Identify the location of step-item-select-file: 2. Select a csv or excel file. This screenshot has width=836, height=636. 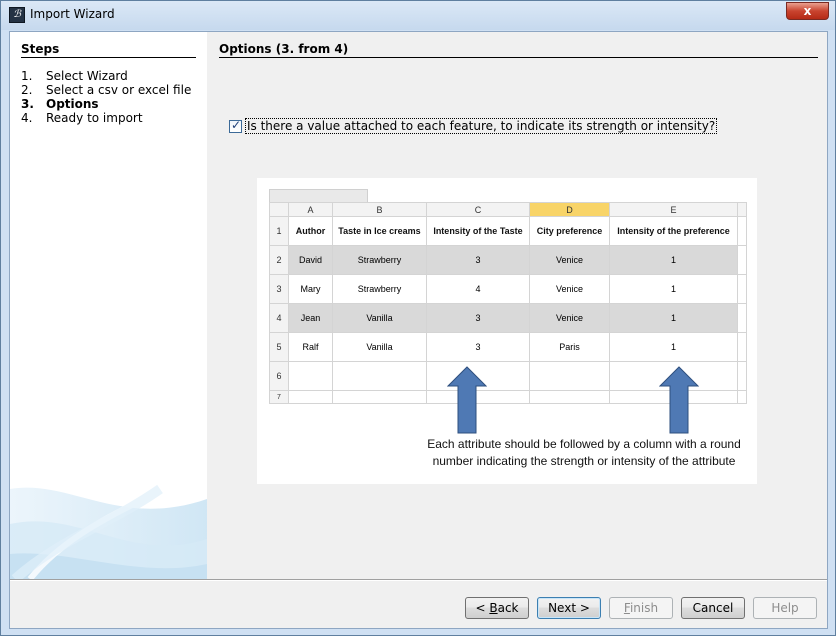
(106, 90).